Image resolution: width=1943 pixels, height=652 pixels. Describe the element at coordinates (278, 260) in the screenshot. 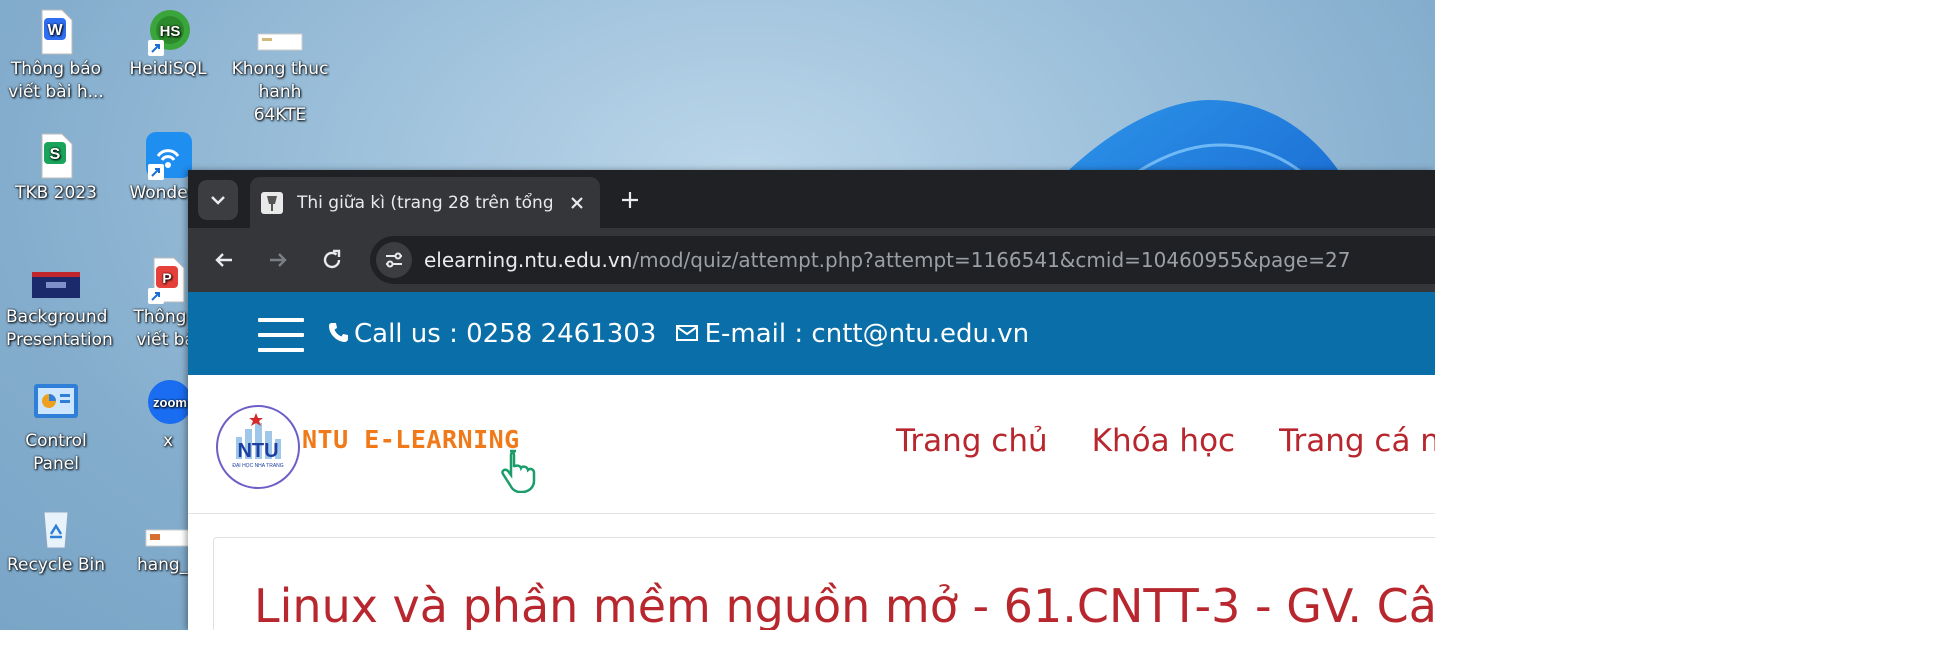

I see `forward-arrow-icon` at that location.